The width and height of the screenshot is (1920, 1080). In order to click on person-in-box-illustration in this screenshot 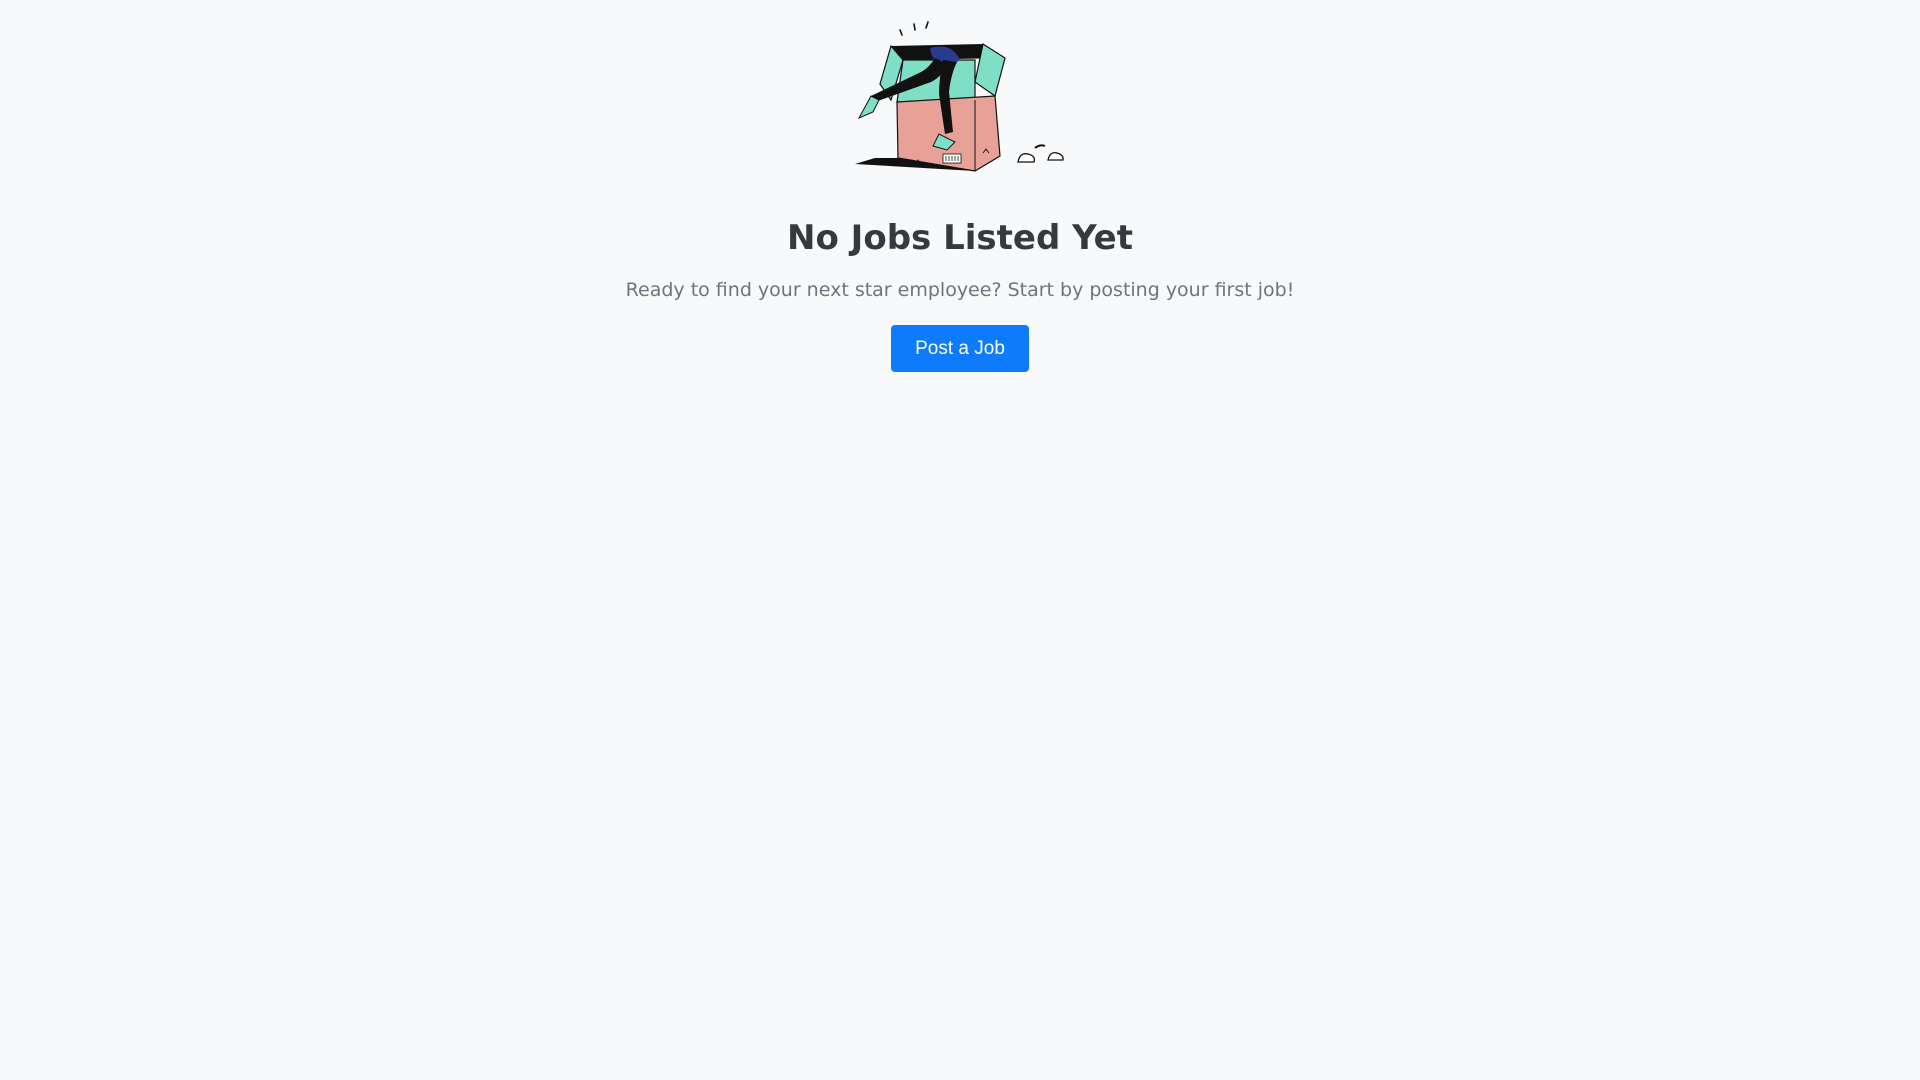, I will do `click(959, 96)`.